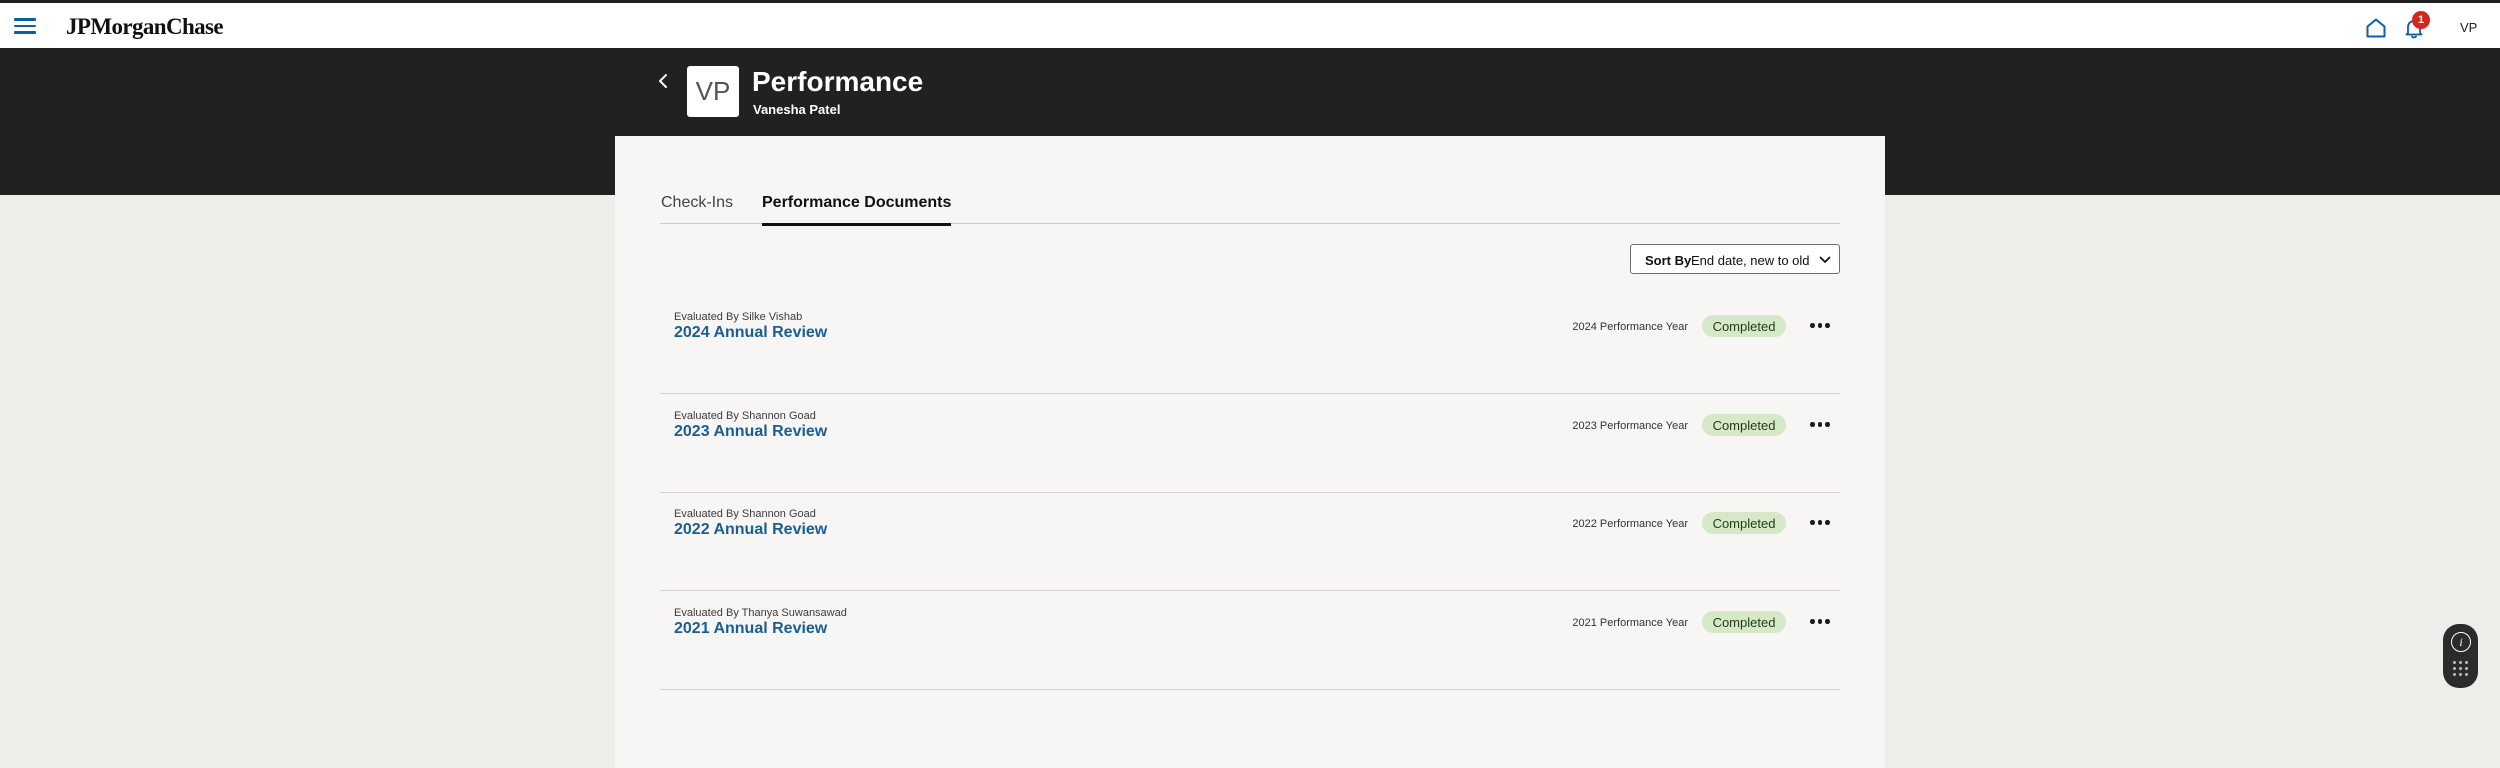  What do you see at coordinates (1668, 260) in the screenshot?
I see `sort-label: Sort By` at bounding box center [1668, 260].